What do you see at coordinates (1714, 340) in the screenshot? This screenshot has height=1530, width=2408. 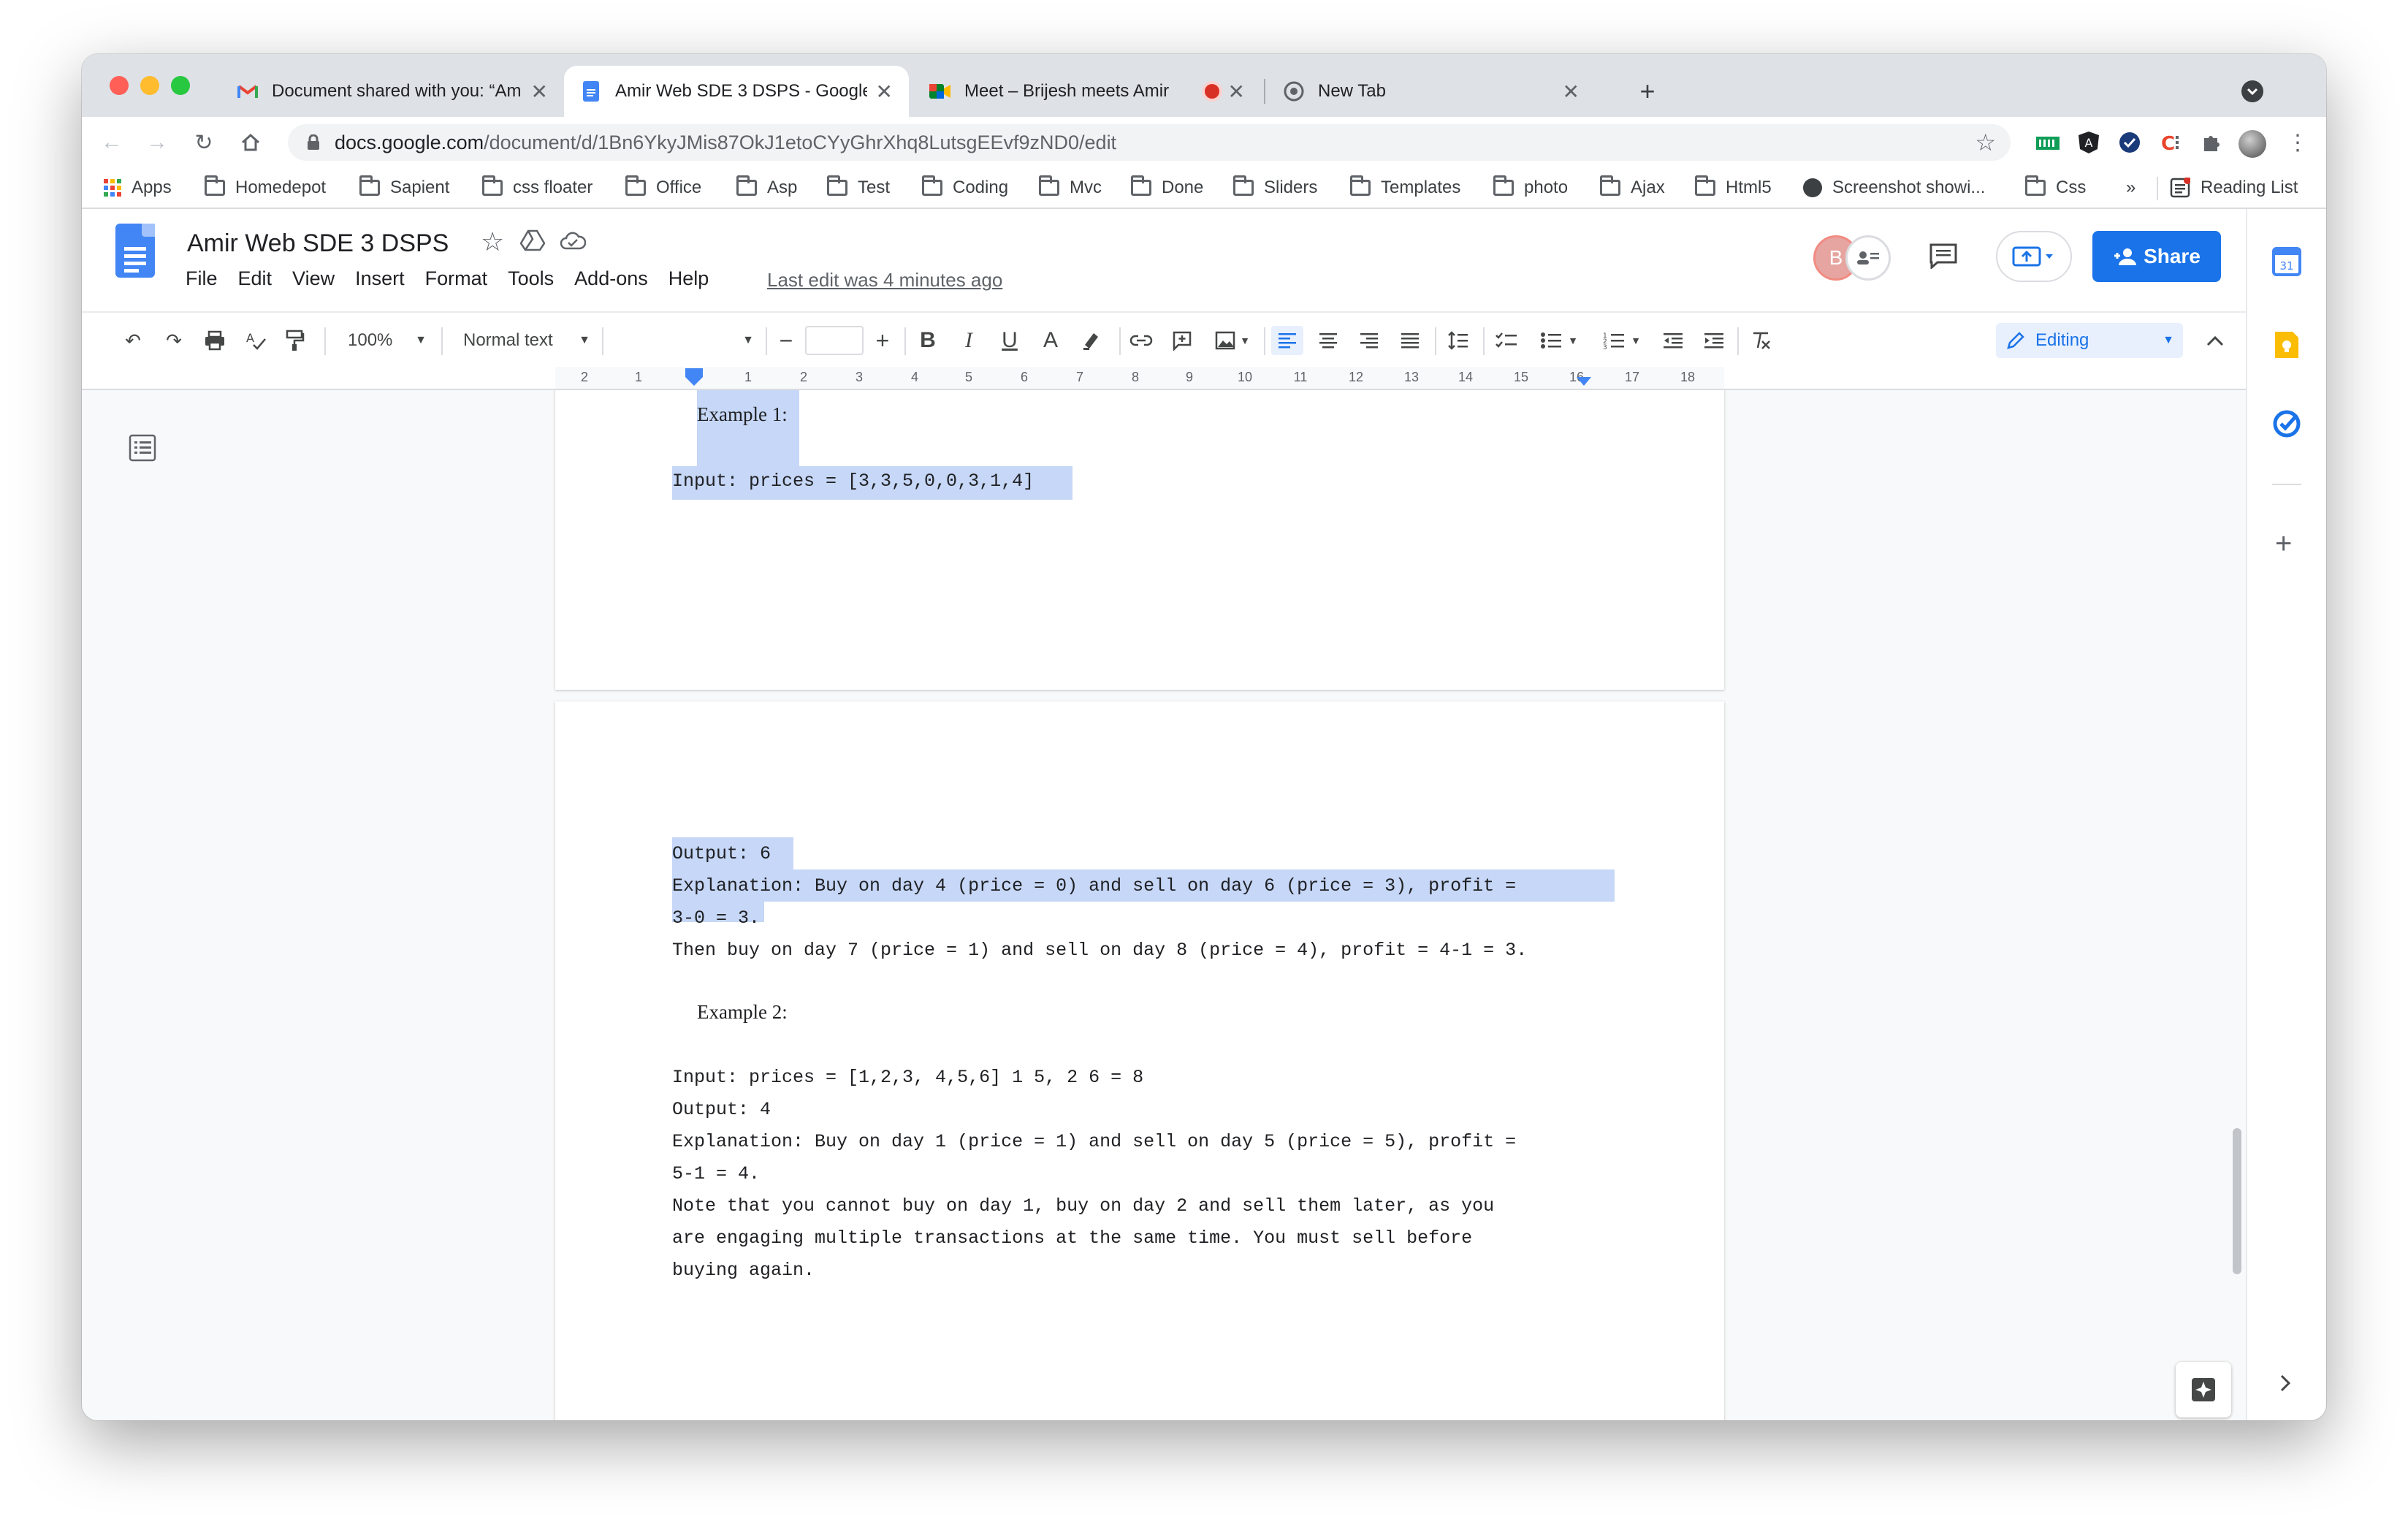 I see `increase-indent-icon` at bounding box center [1714, 340].